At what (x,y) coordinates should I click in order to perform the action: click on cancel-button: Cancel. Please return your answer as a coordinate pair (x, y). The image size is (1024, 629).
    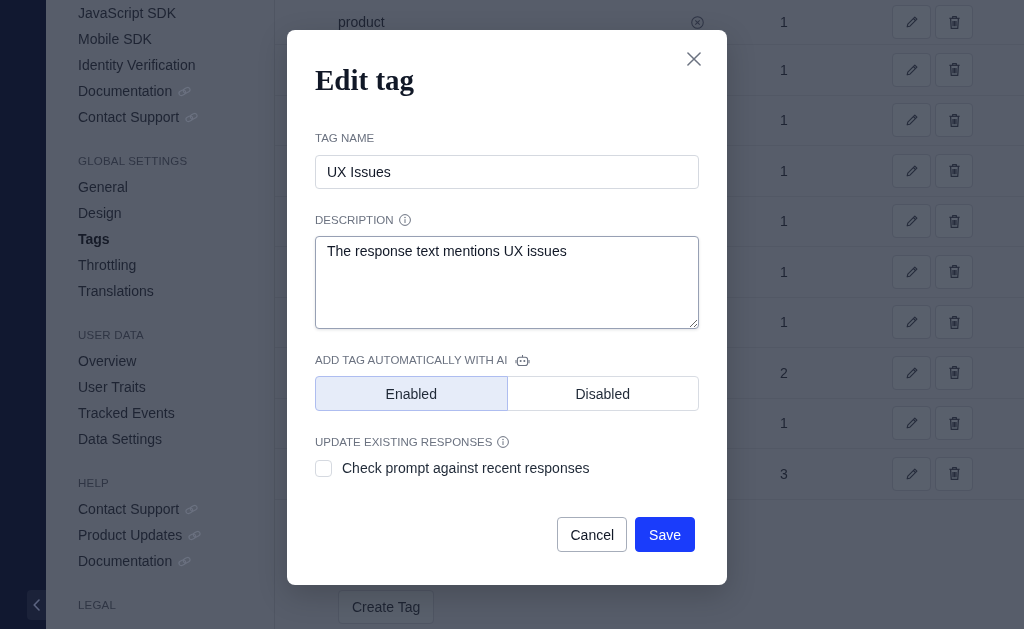
    Looking at the image, I should click on (592, 534).